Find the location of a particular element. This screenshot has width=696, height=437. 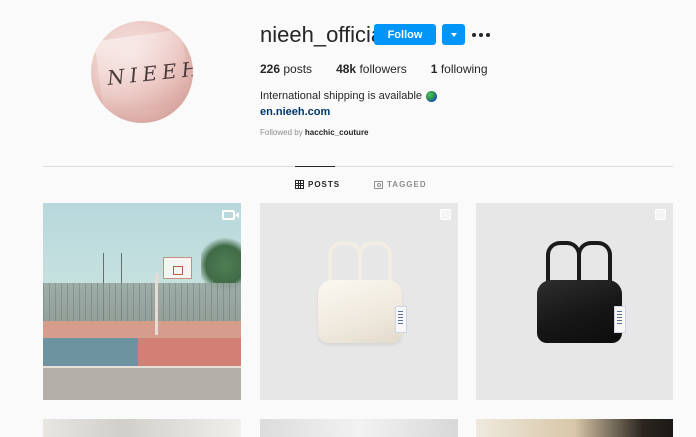

basketball-hoop-image is located at coordinates (177, 268).